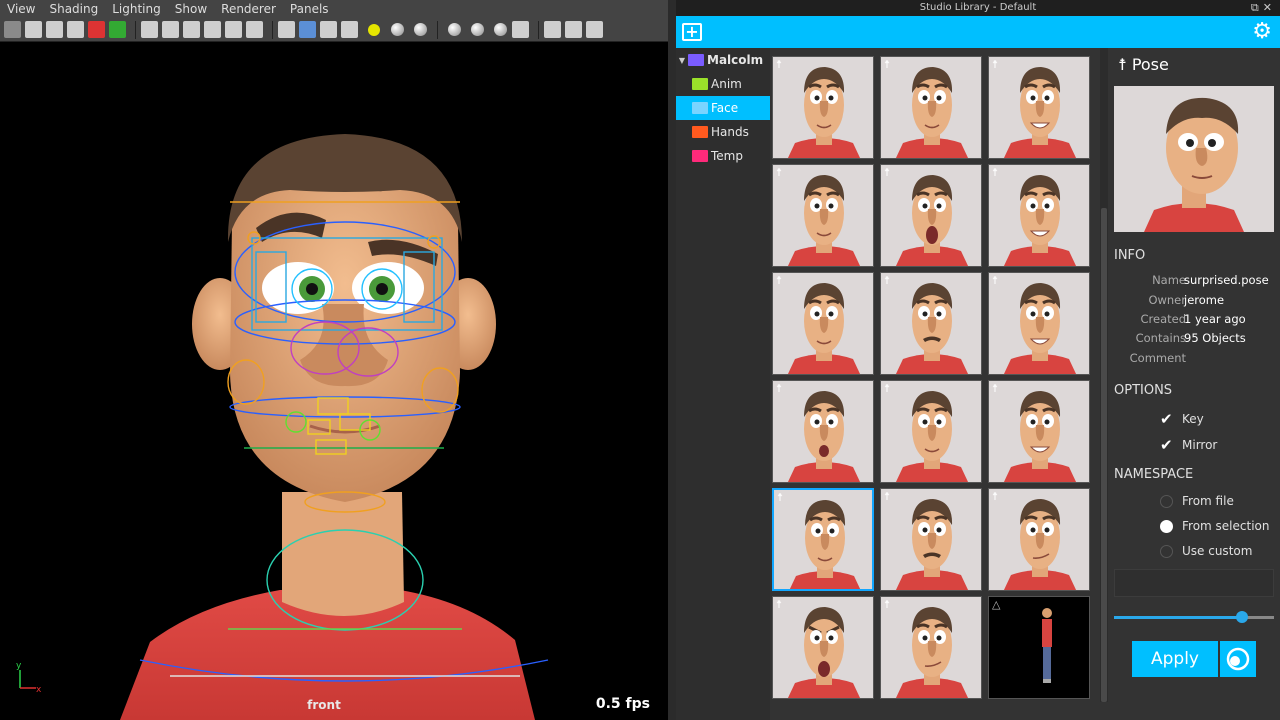 Image resolution: width=1280 pixels, height=720 pixels. What do you see at coordinates (682, 60) in the screenshot?
I see `expand-arrow-icon: ▼` at bounding box center [682, 60].